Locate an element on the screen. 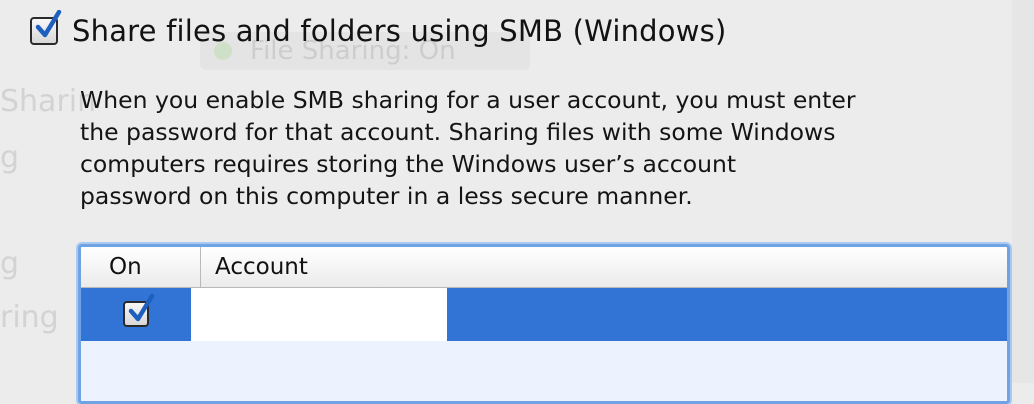  table-row-empty is located at coordinates (544, 371).